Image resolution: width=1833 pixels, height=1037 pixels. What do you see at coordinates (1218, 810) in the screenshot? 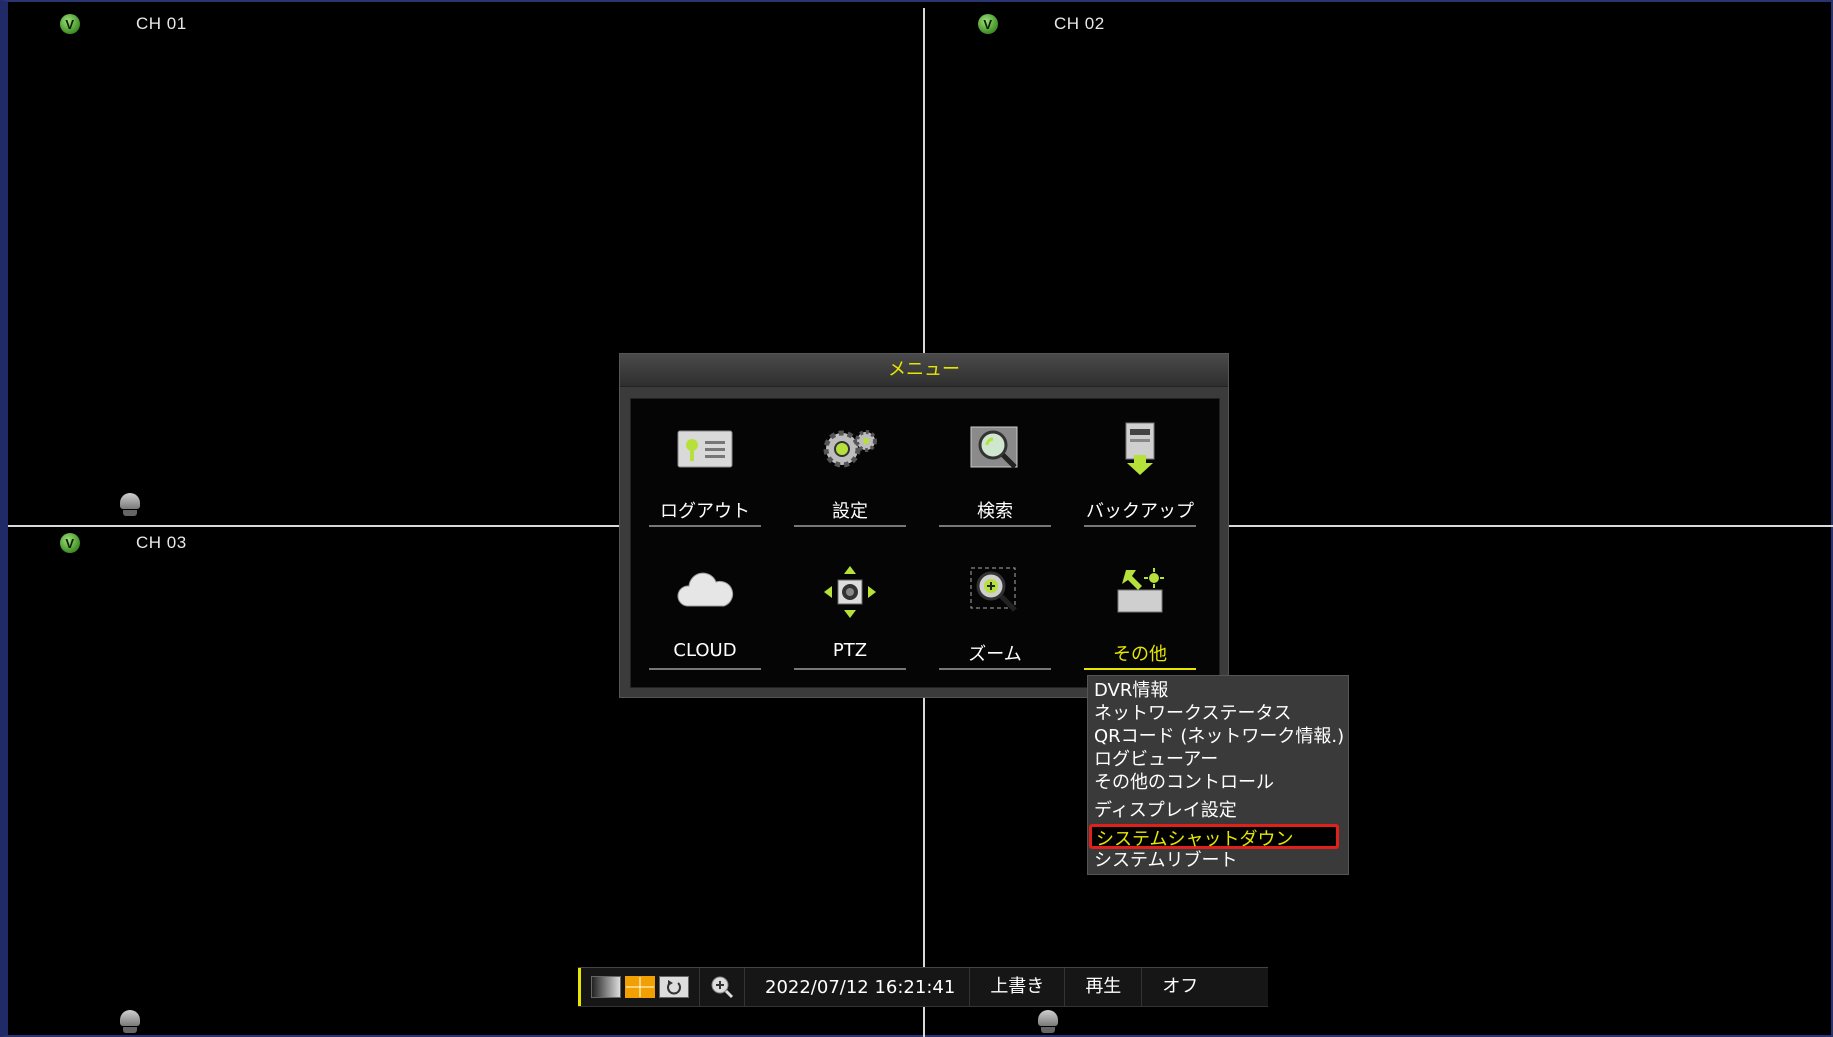
I see `submenu-item-display-settings: ディスプレイ設定` at bounding box center [1218, 810].